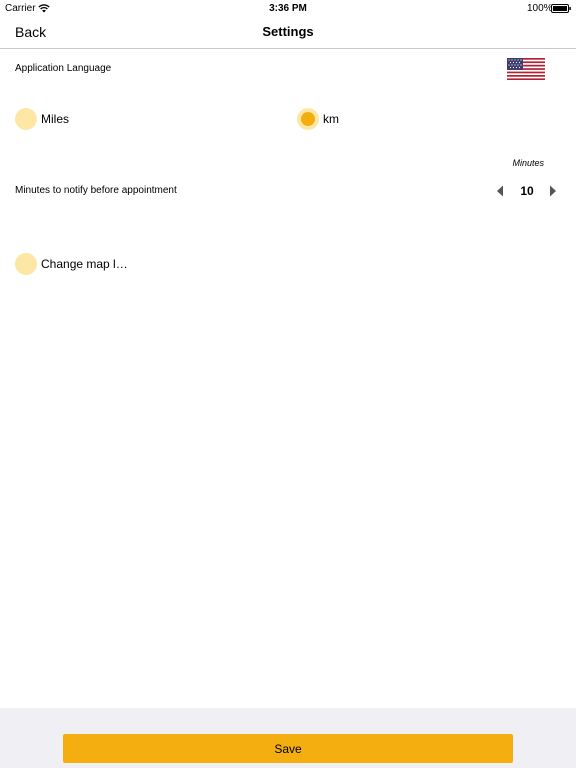 Image resolution: width=576 pixels, height=768 pixels. I want to click on nav-divider, so click(288, 48).